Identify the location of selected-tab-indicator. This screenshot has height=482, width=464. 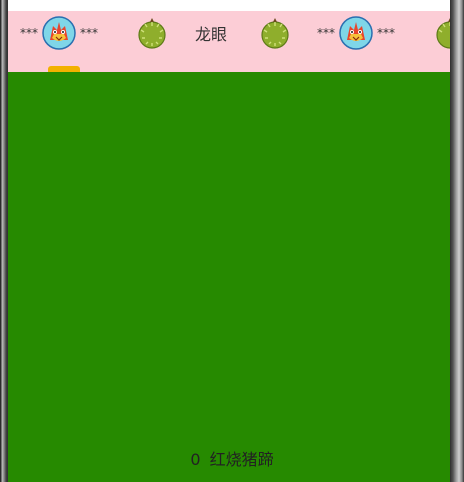
(64, 69).